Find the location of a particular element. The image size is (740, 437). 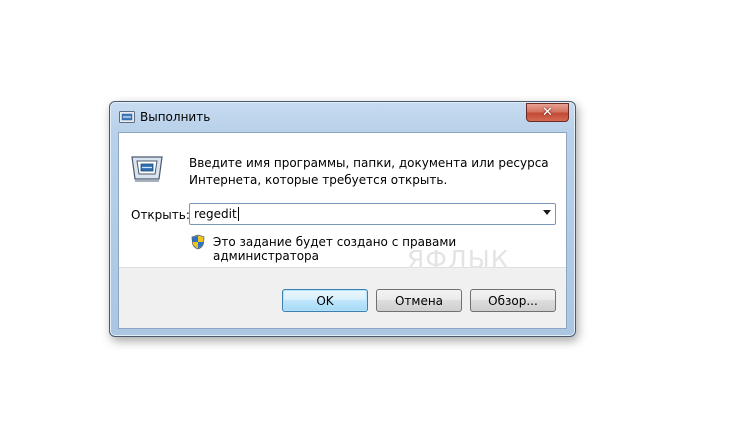

run-icon is located at coordinates (147, 169).